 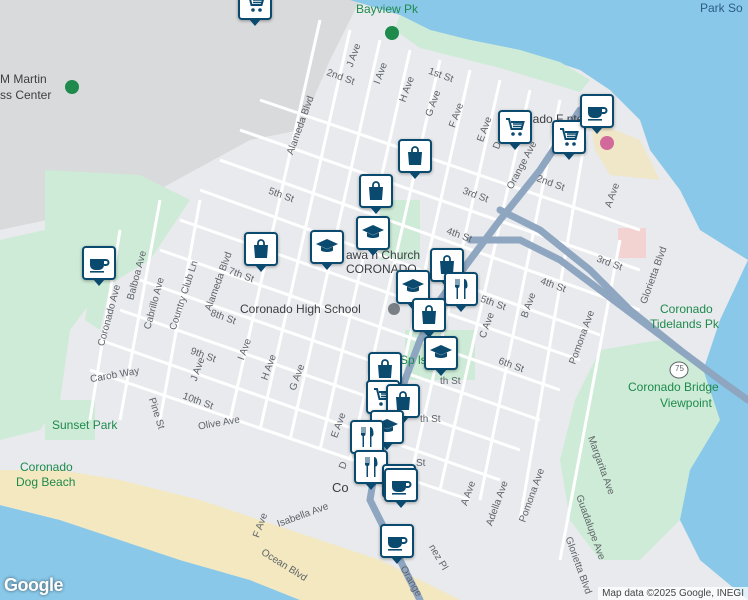 I want to click on label-dog-beach-1: Coronado, so click(x=46, y=467).